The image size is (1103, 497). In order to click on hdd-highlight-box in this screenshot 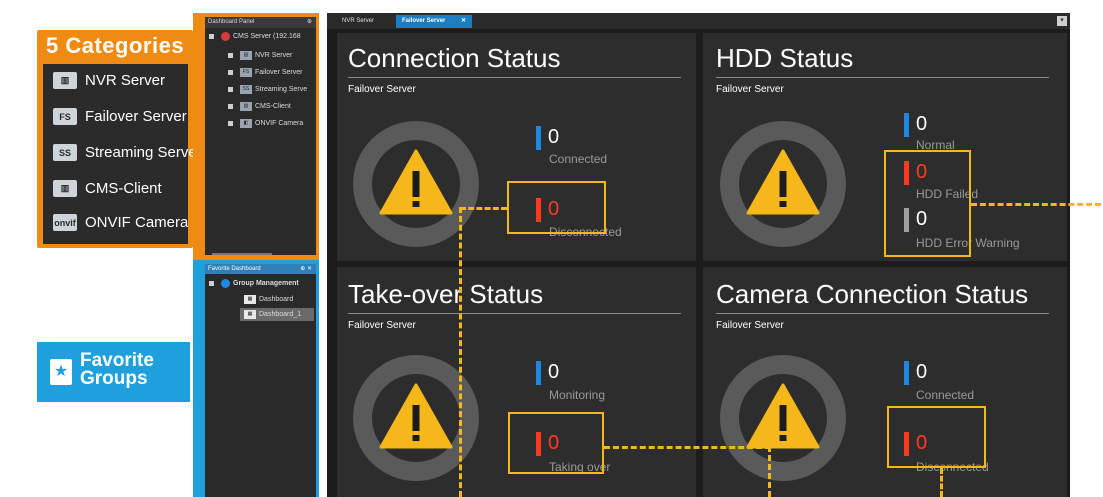, I will do `click(927, 203)`.